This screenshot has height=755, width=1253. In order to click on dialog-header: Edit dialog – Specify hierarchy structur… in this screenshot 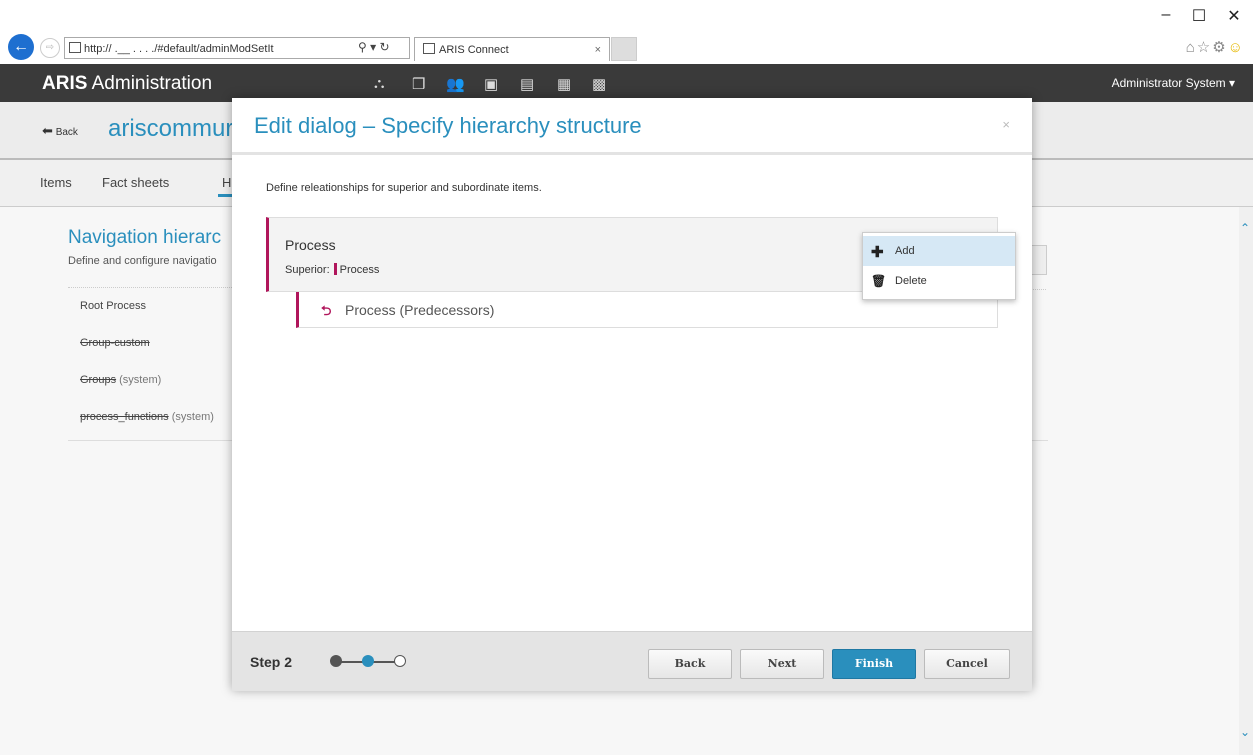, I will do `click(632, 126)`.